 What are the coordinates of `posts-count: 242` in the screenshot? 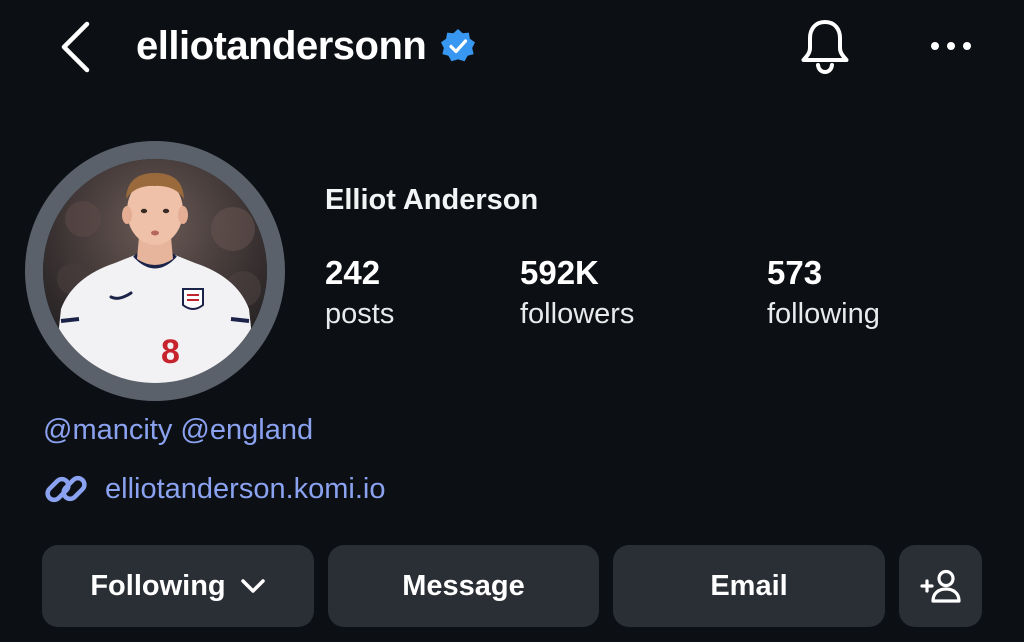 It's located at (353, 272).